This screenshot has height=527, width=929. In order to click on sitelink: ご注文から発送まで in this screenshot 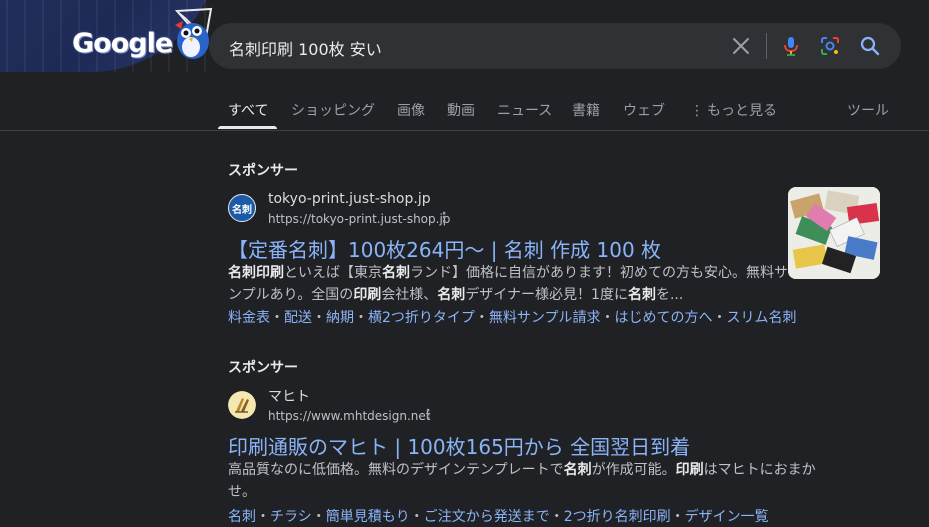, I will do `click(487, 517)`.